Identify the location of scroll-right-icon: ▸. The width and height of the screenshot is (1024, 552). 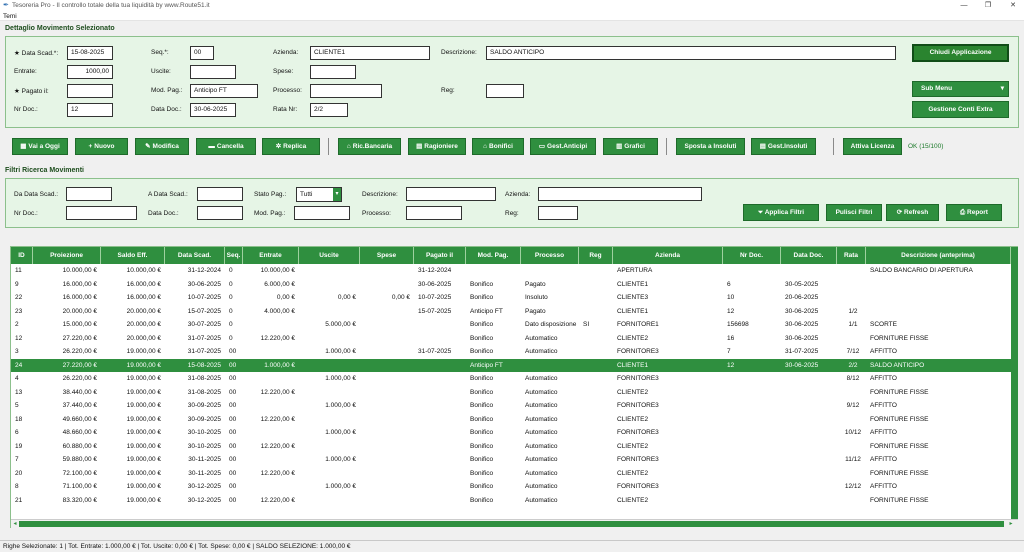
(1011, 524).